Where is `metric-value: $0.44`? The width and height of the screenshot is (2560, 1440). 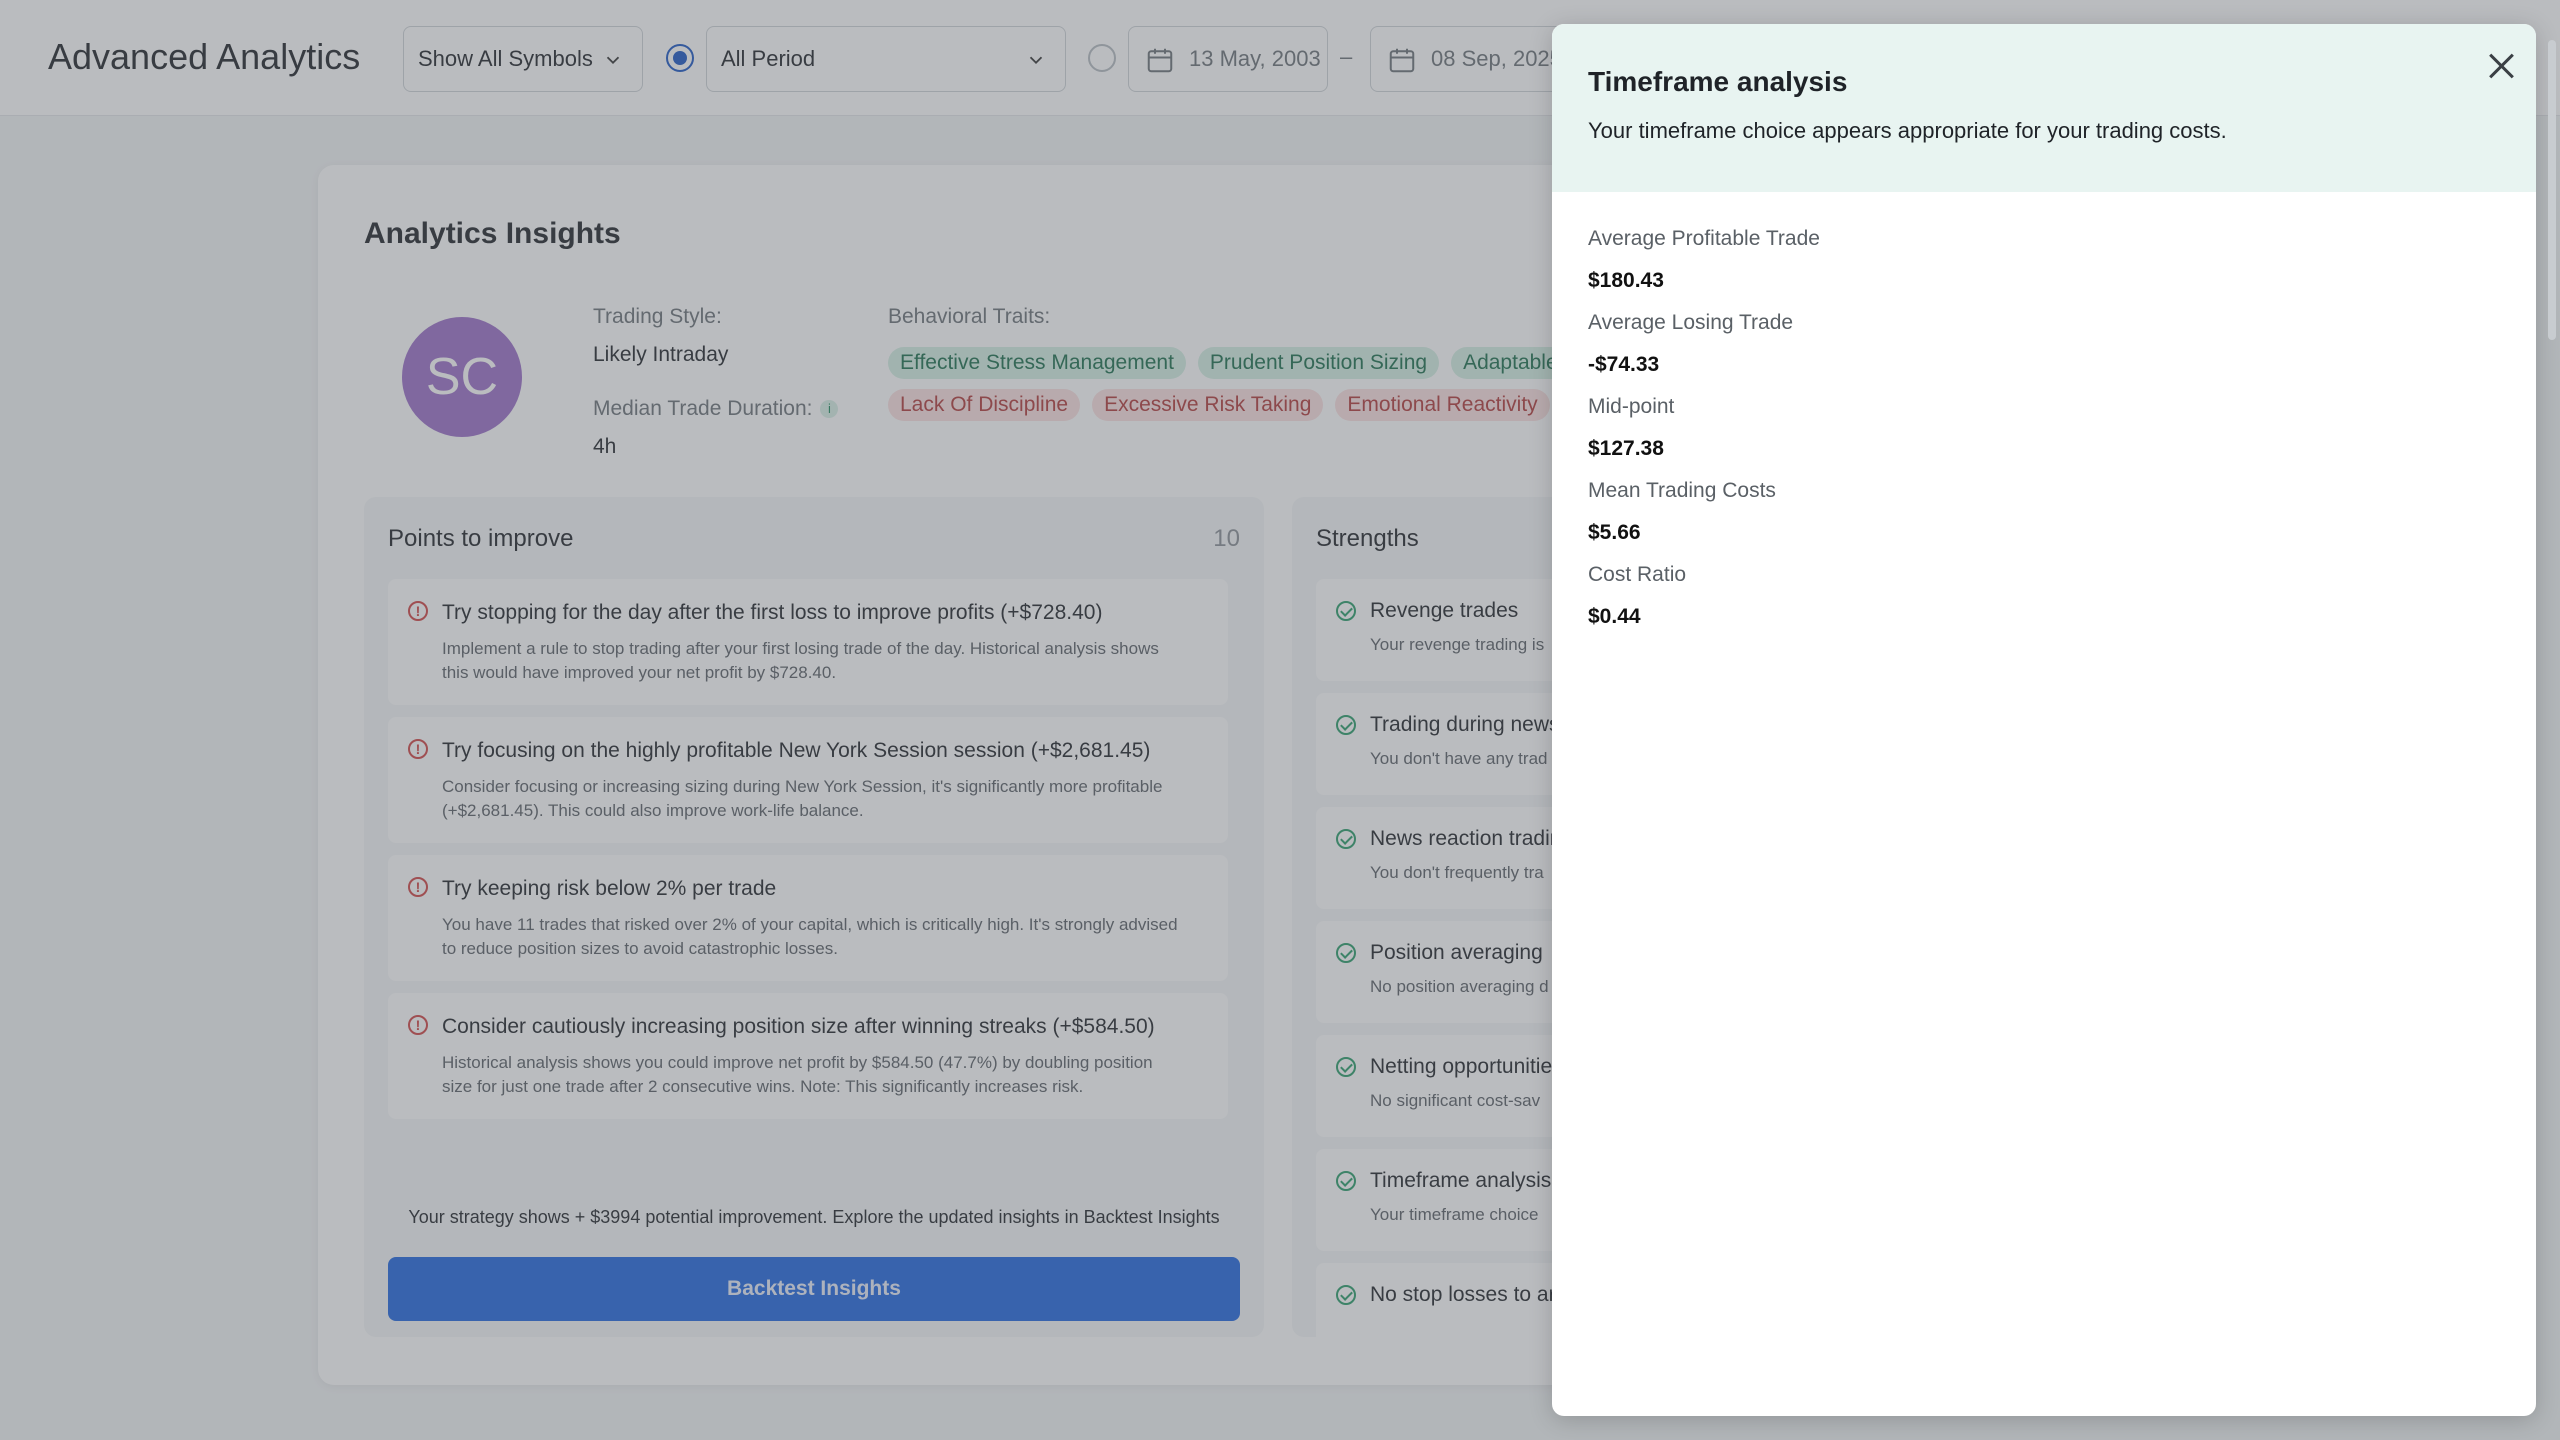 metric-value: $0.44 is located at coordinates (1614, 616).